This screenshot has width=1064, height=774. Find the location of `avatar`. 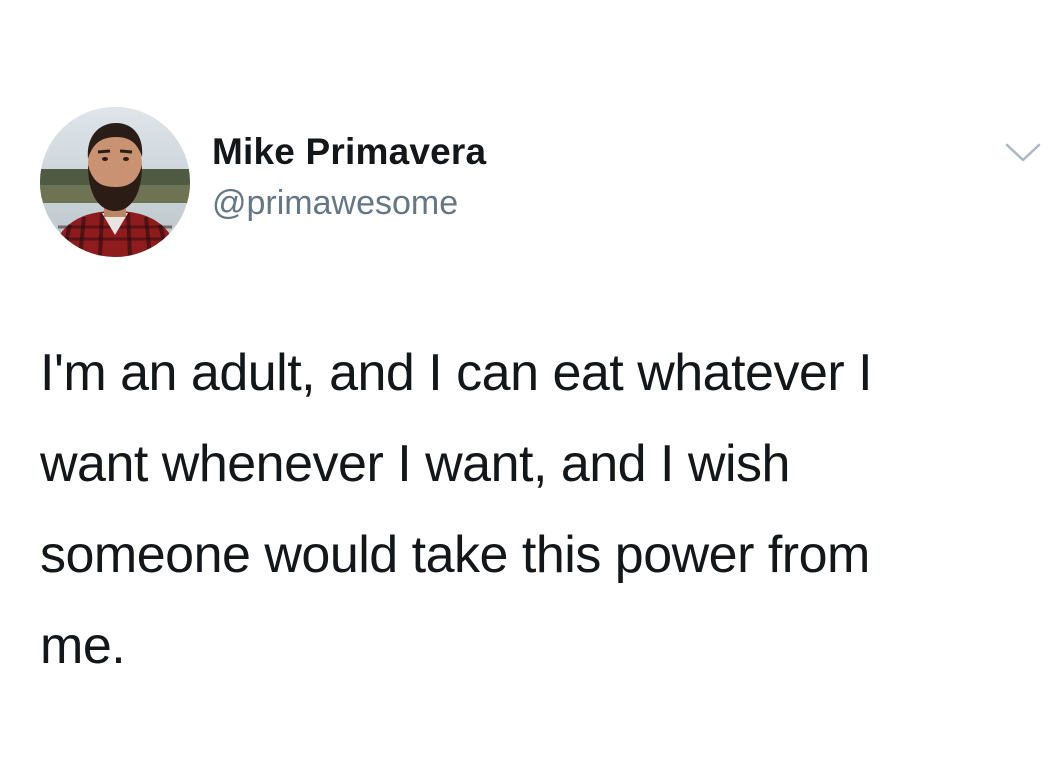

avatar is located at coordinates (115, 182).